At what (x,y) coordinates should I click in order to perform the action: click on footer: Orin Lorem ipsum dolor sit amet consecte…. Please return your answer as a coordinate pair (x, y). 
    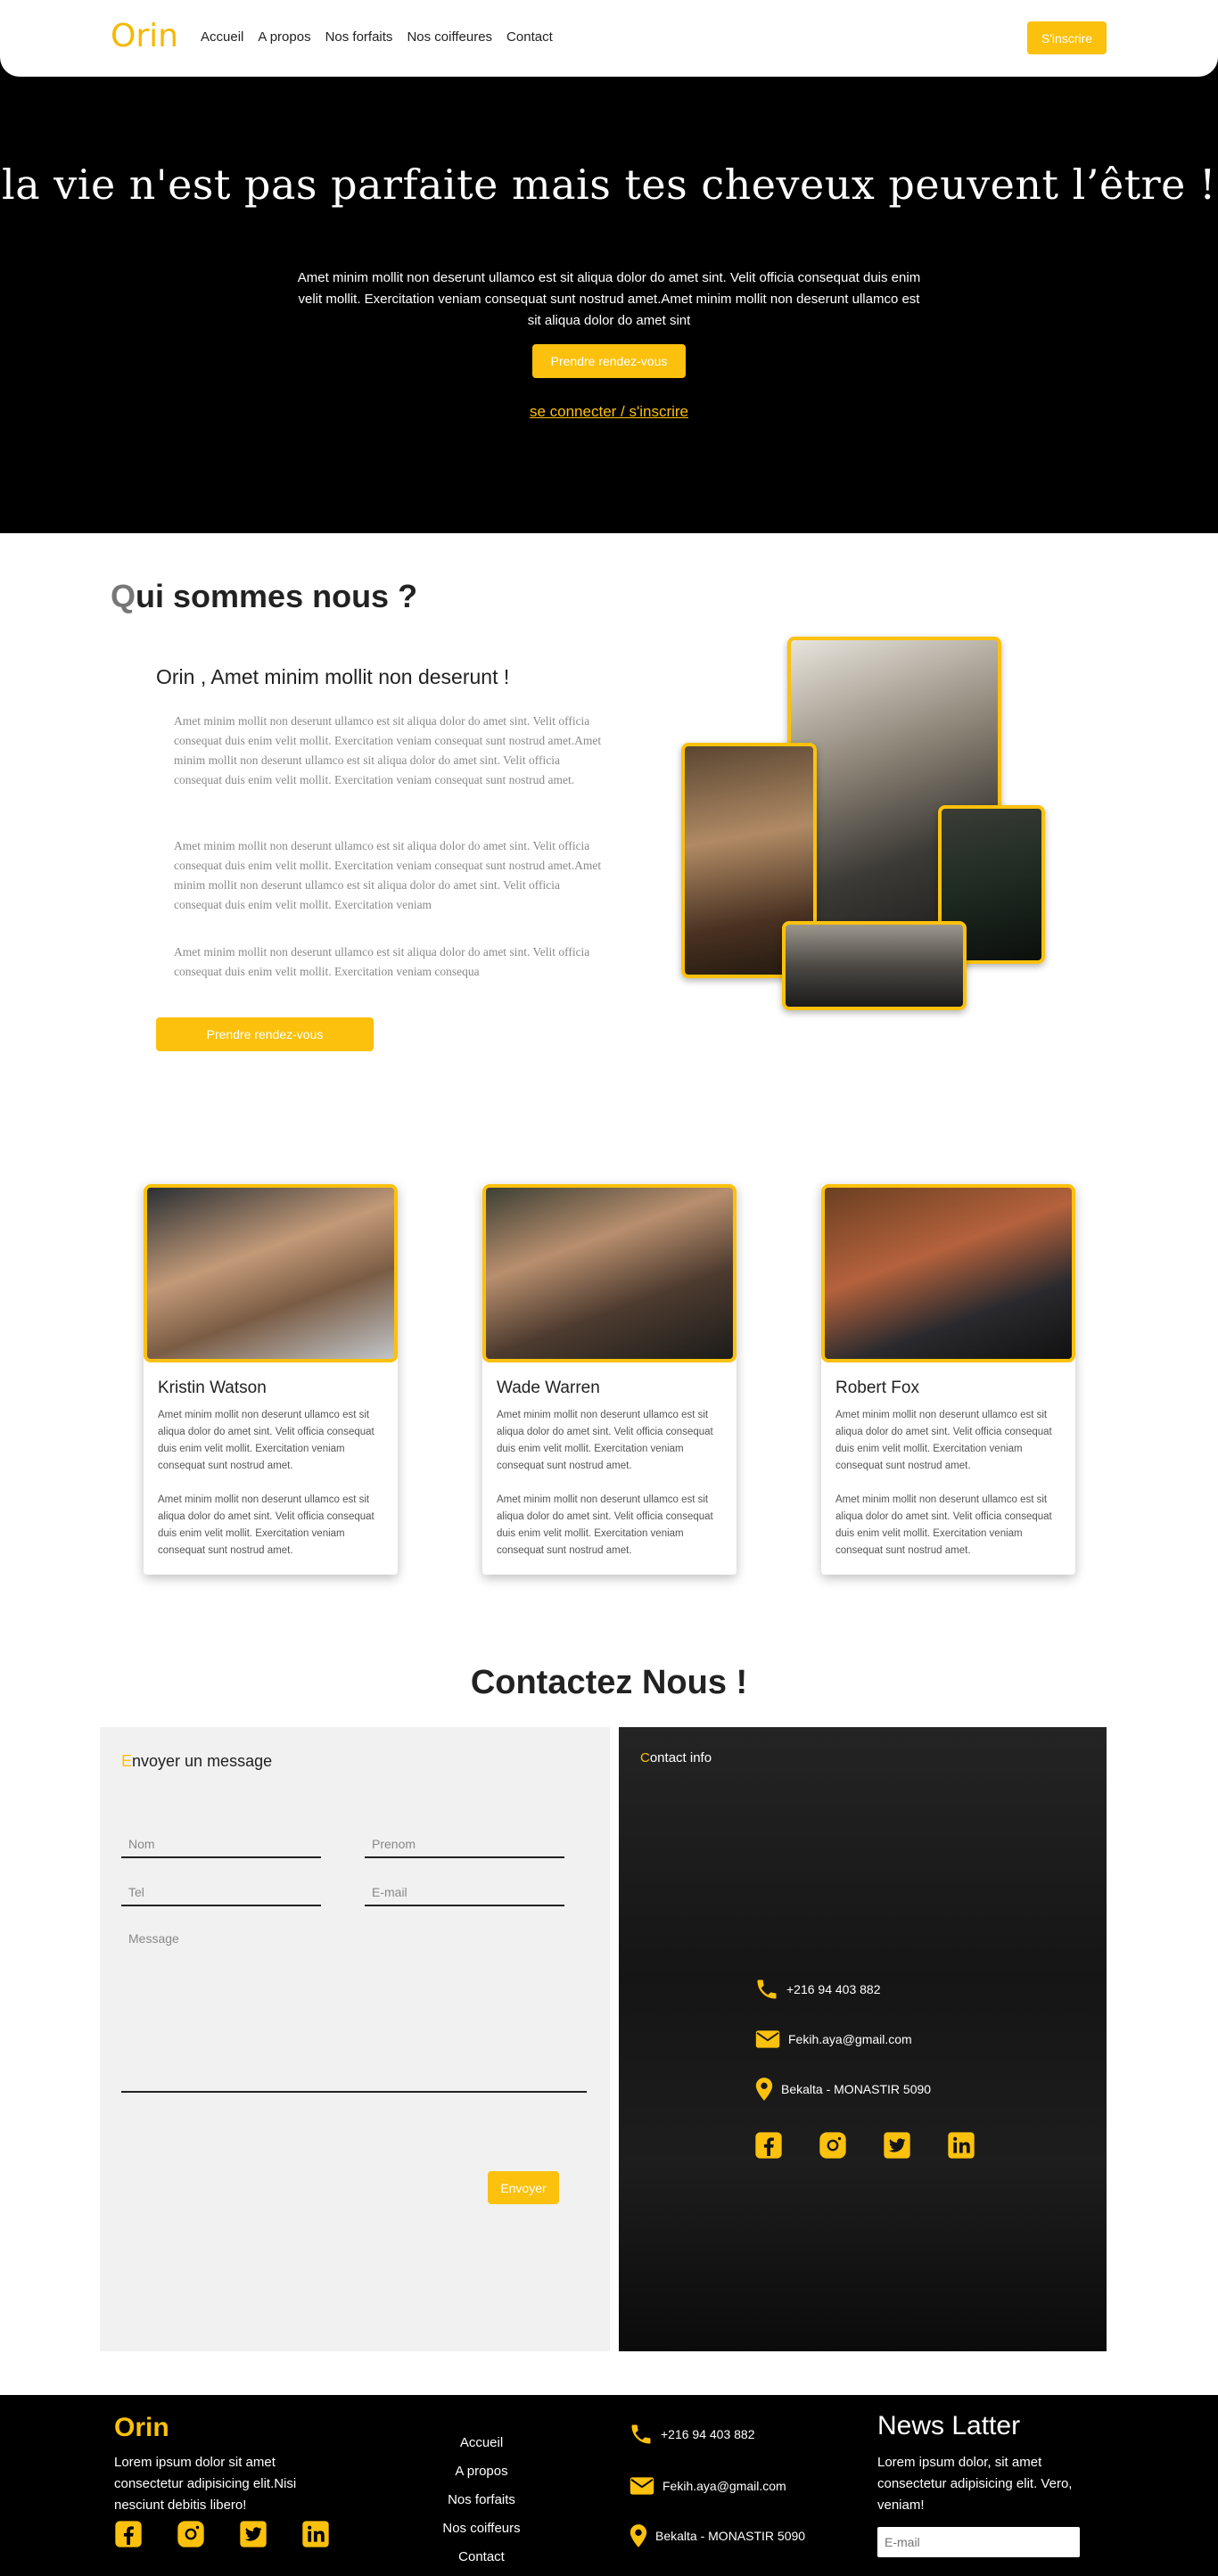
    Looking at the image, I should click on (609, 2485).